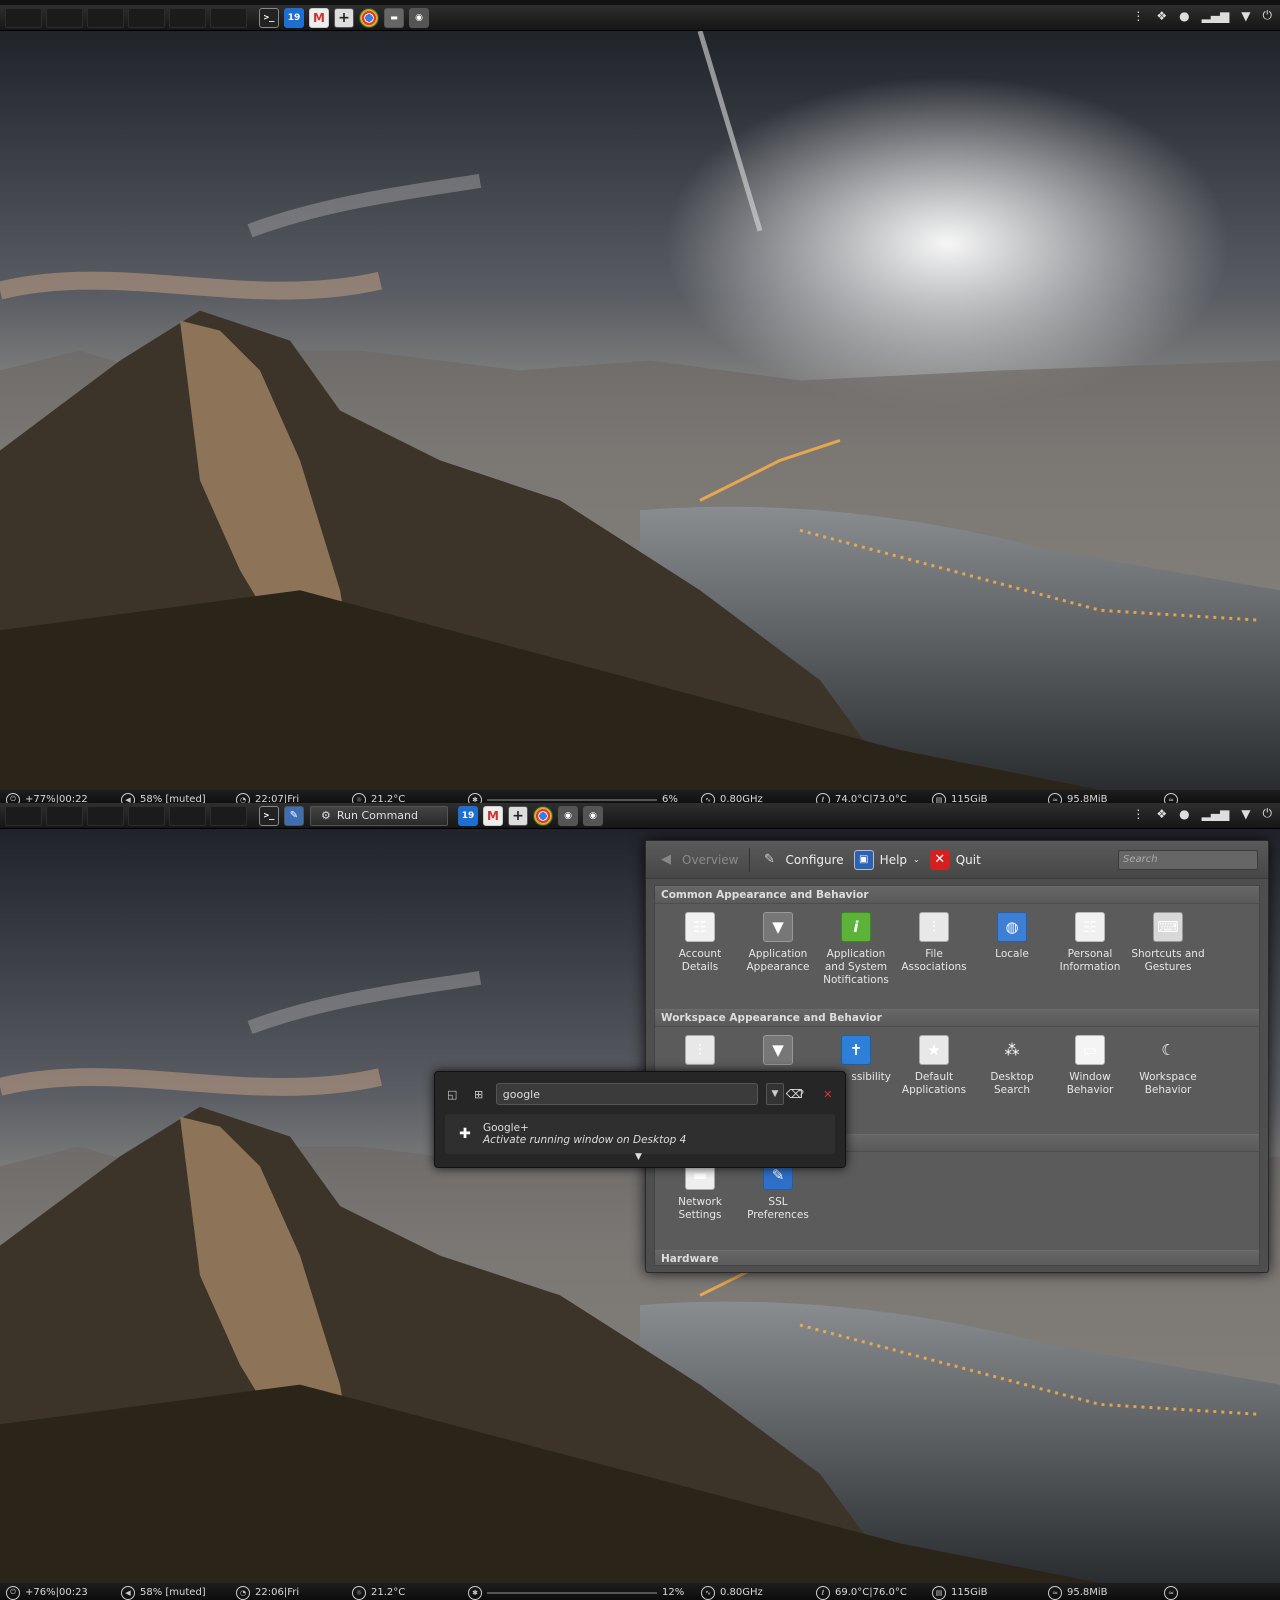  Describe the element at coordinates (794, 1094) in the screenshot. I see `clear-input-icon: ⌫` at that location.